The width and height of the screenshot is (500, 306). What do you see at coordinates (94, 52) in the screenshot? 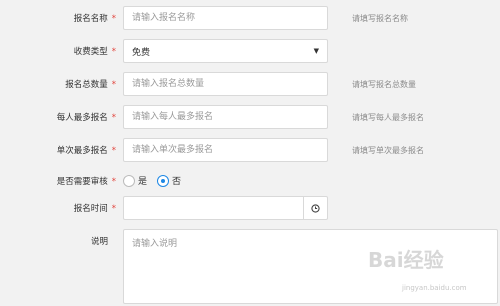
I see `fee-type-label: 收费类型 *` at bounding box center [94, 52].